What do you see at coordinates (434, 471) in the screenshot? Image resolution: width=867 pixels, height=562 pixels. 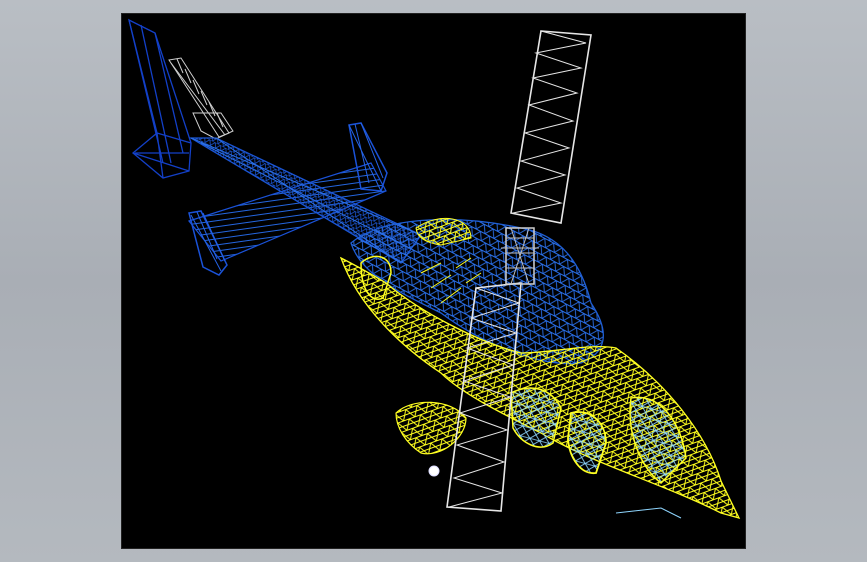 I see `wheel-icon` at bounding box center [434, 471].